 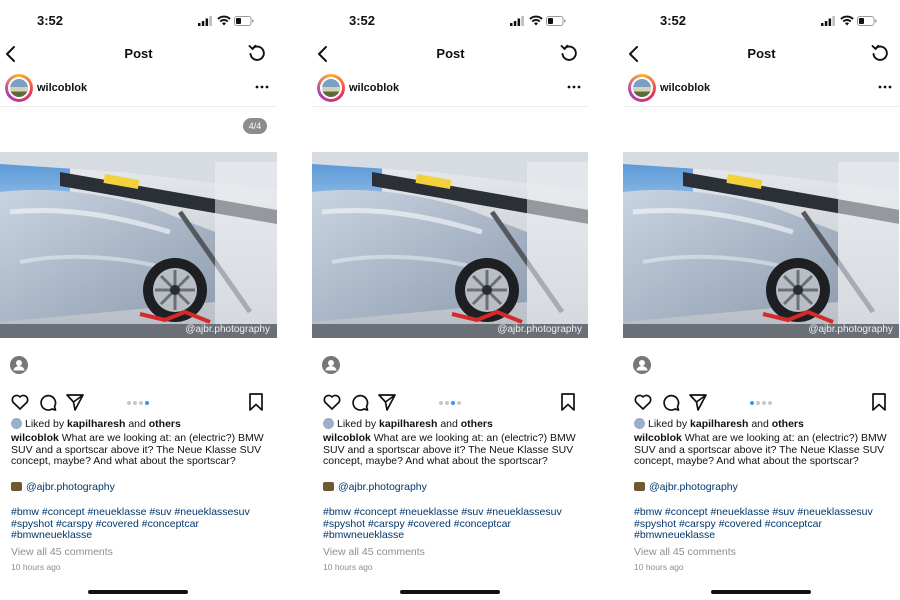 I want to click on page-title: Post, so click(x=450, y=53).